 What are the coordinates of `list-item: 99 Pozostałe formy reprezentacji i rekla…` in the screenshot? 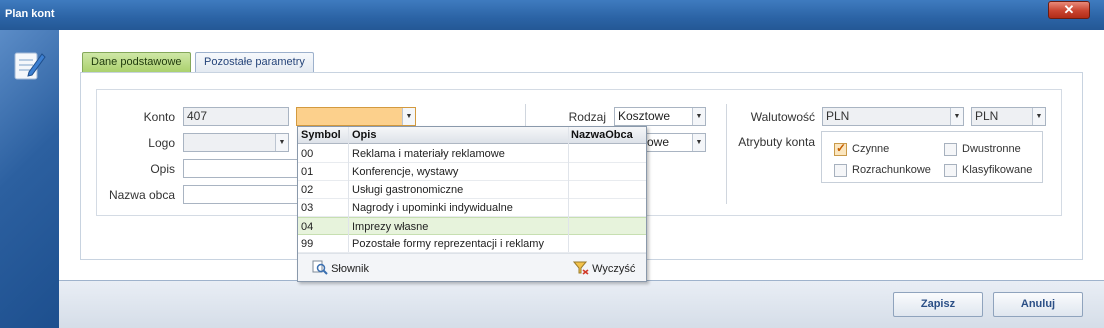 It's located at (472, 244).